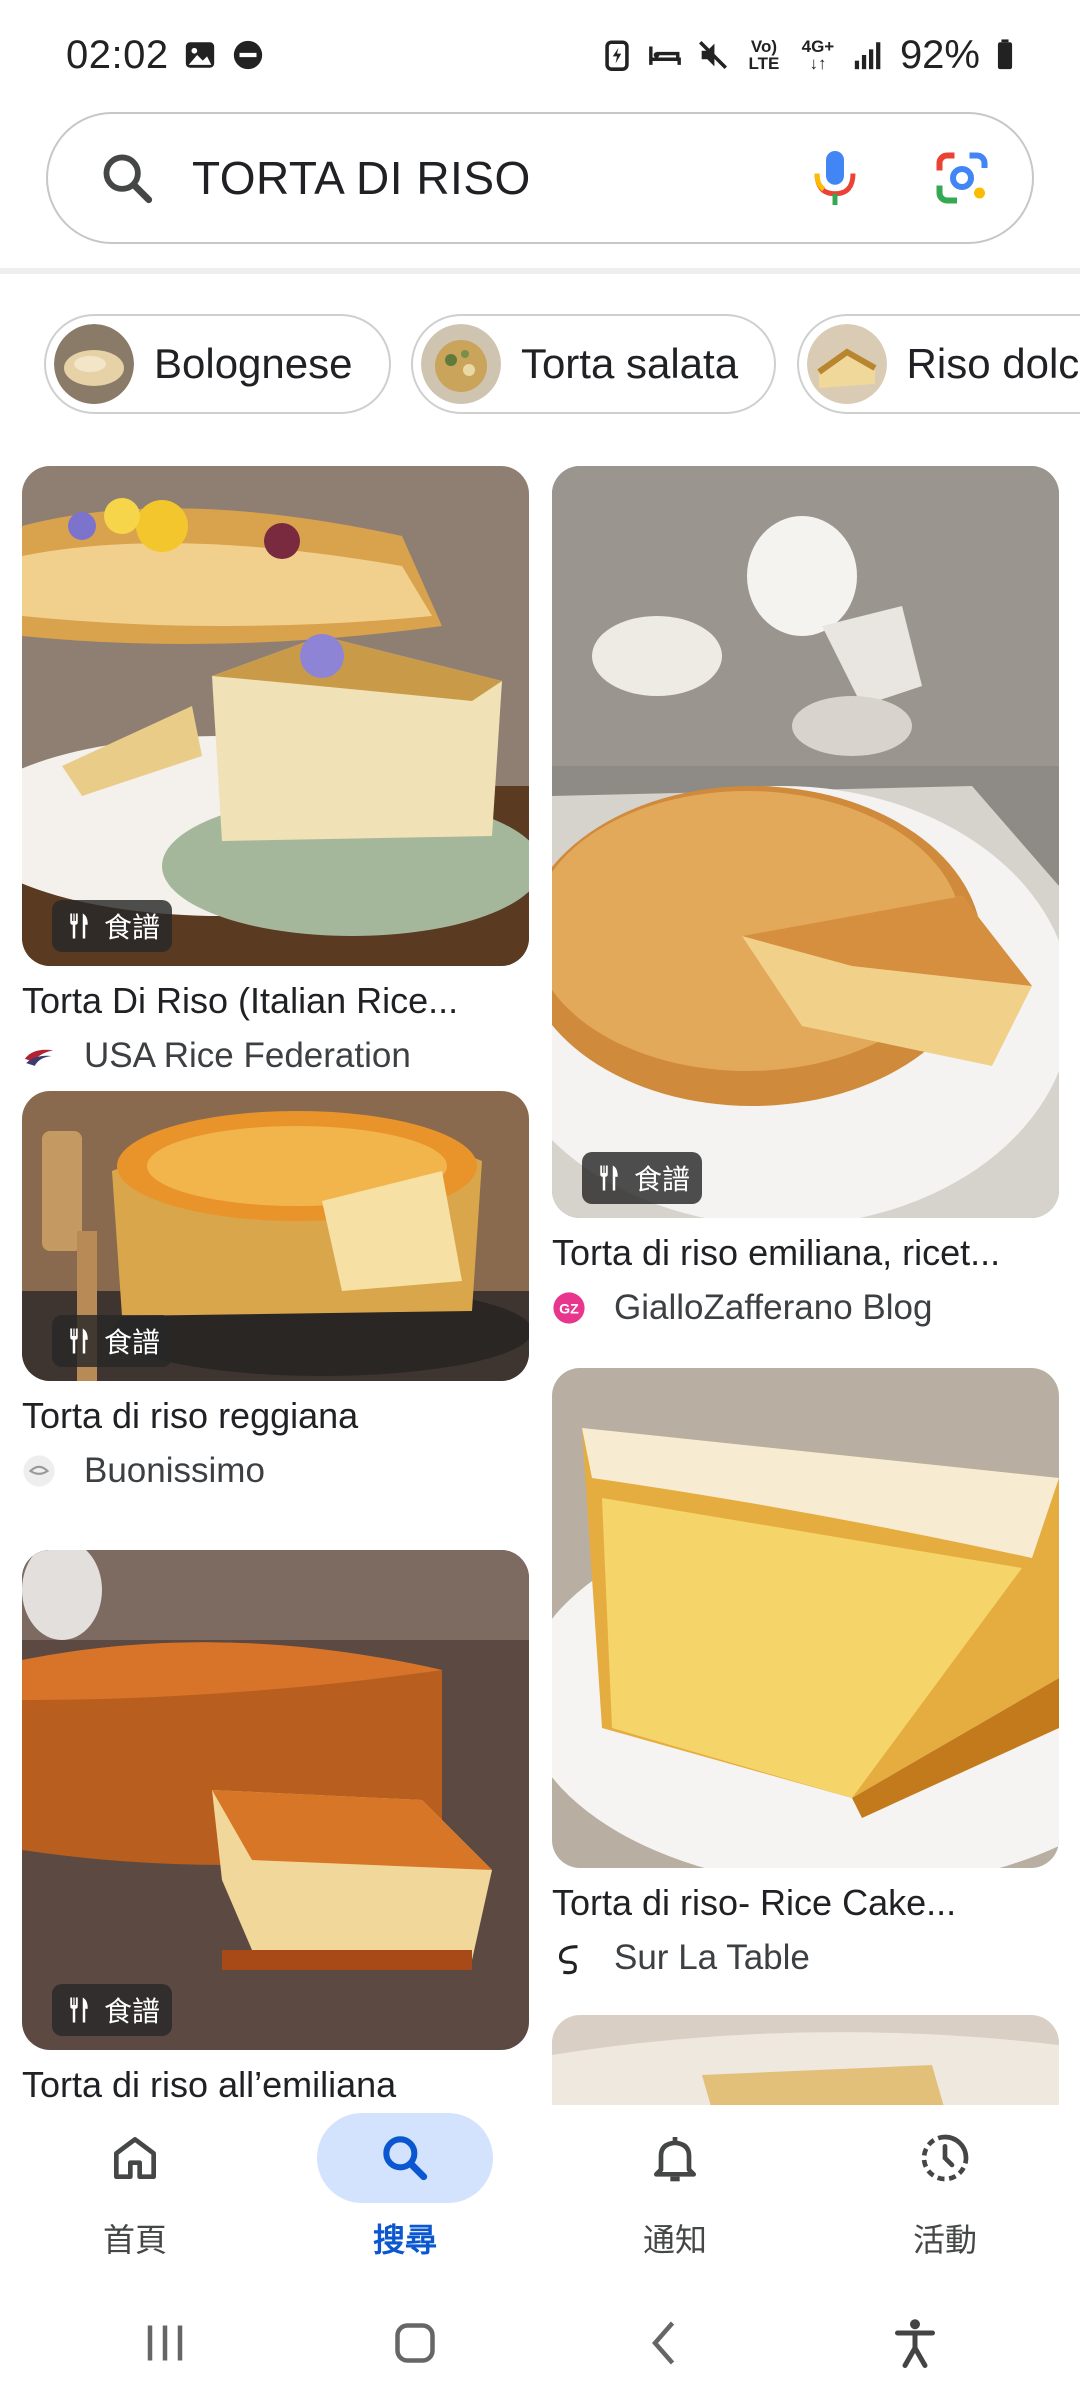 The width and height of the screenshot is (1080, 2400). I want to click on svg-text: GZ, so click(569, 1310).